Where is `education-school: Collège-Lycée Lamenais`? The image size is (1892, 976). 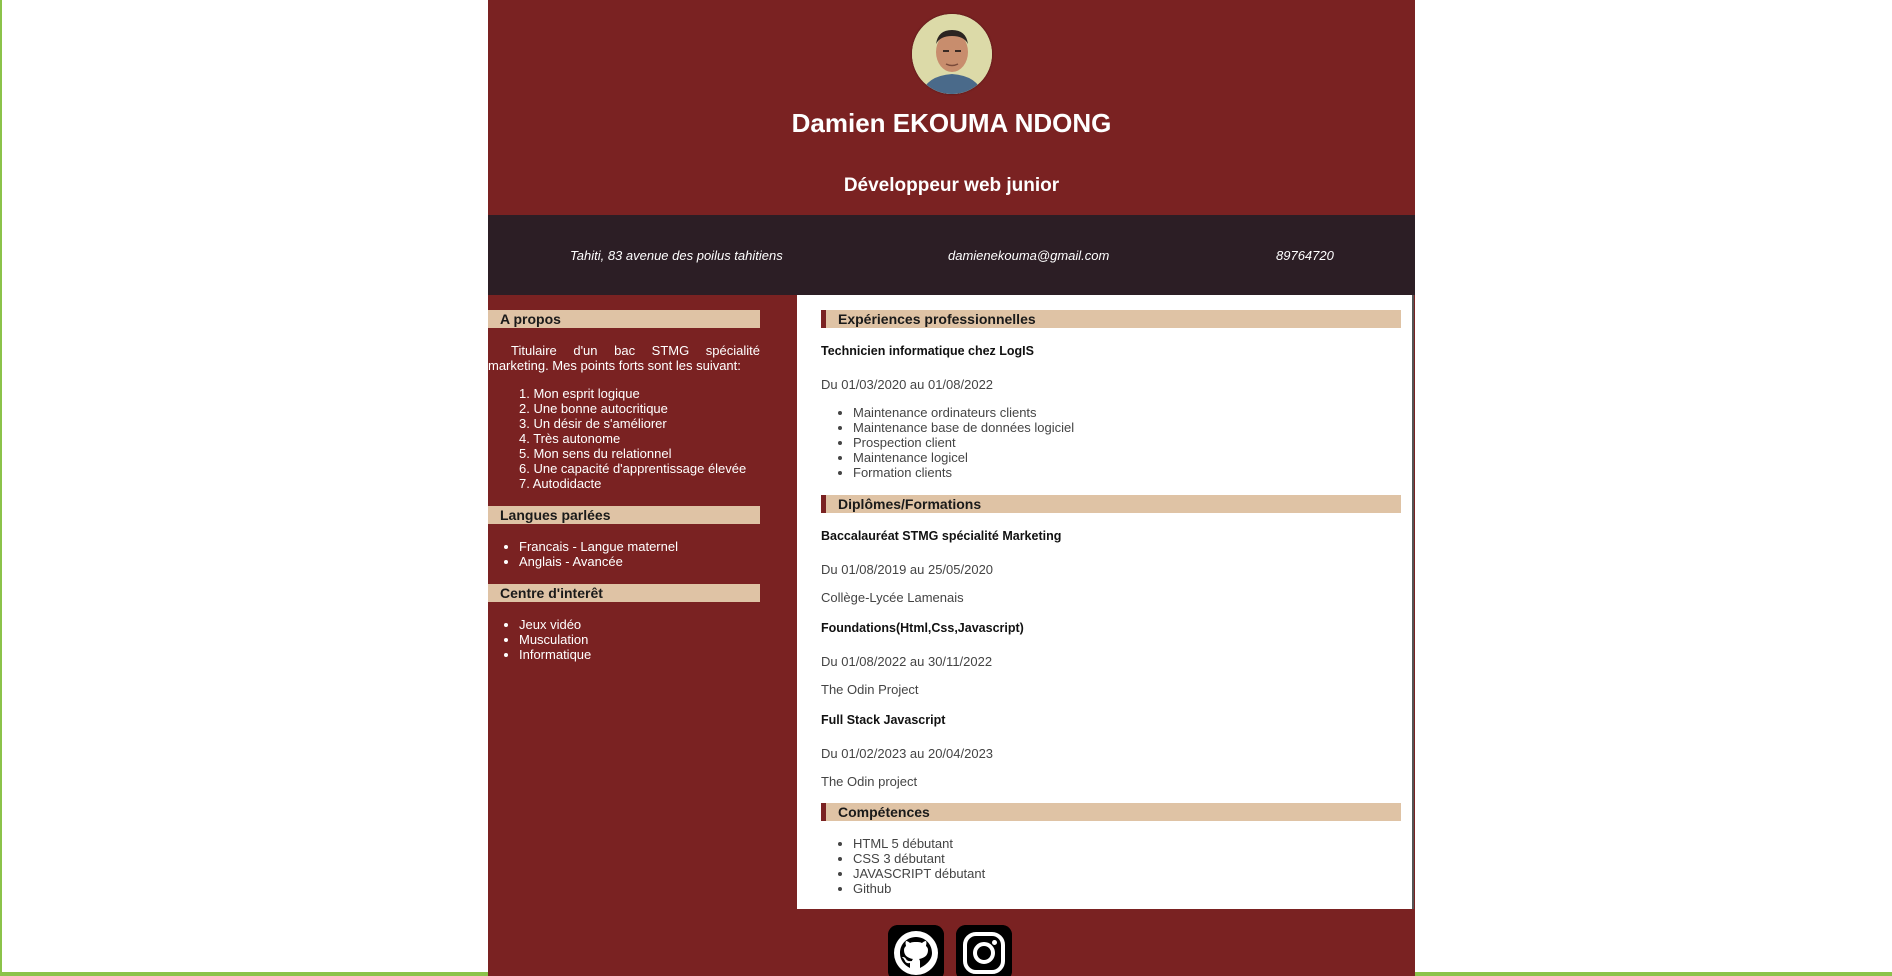
education-school: Collège-Lycée Lamenais is located at coordinates (892, 597).